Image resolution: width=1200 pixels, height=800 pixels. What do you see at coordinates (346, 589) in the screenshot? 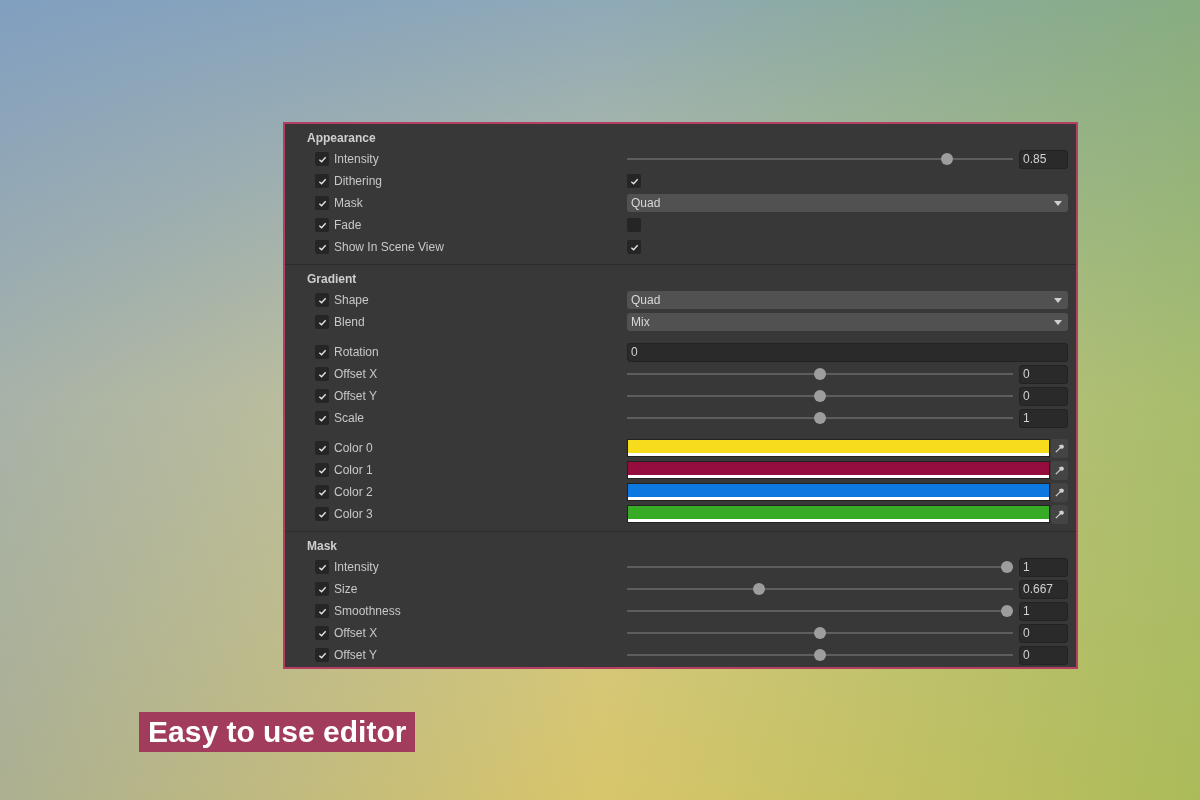
I see `property-label: Size` at bounding box center [346, 589].